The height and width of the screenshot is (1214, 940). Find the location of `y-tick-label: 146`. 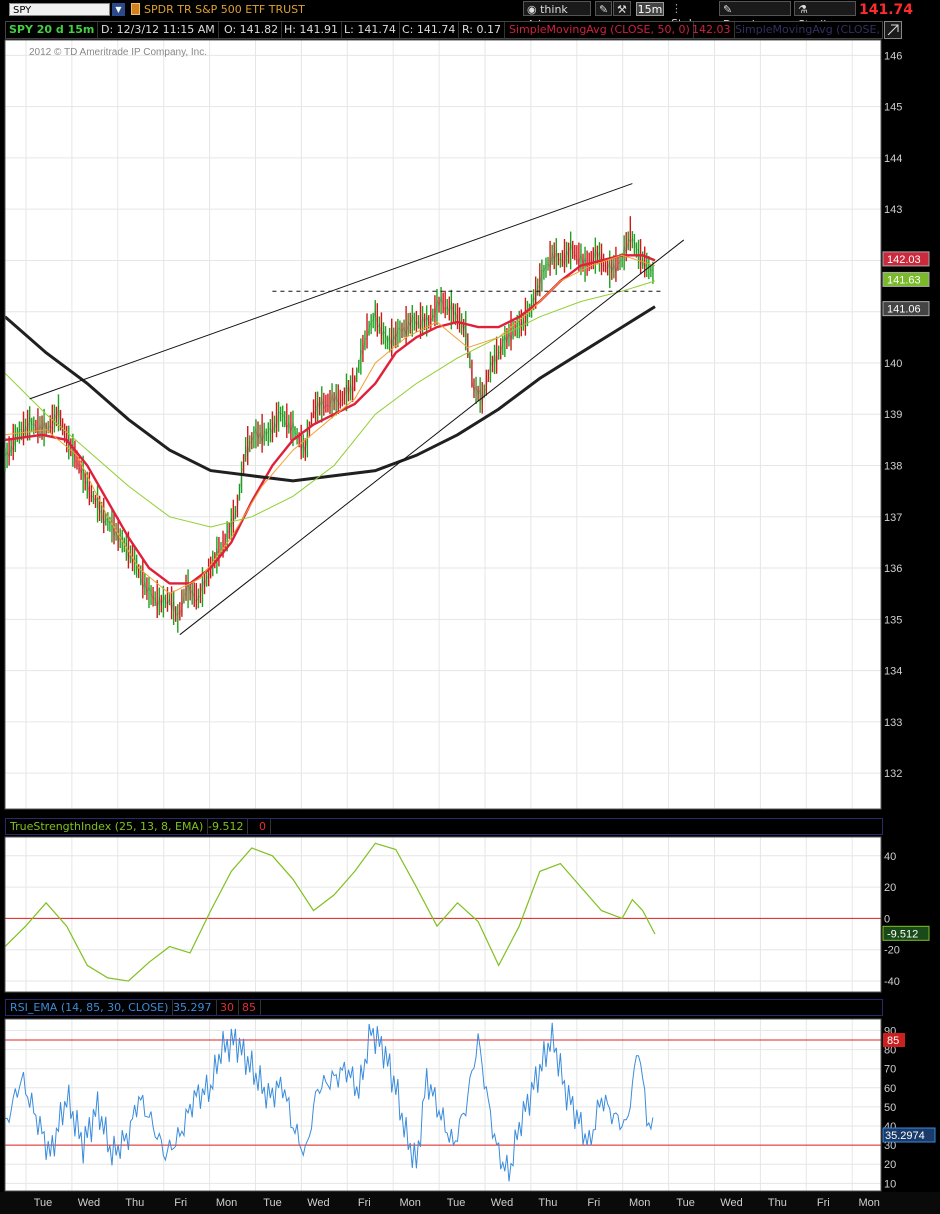

y-tick-label: 146 is located at coordinates (893, 56).